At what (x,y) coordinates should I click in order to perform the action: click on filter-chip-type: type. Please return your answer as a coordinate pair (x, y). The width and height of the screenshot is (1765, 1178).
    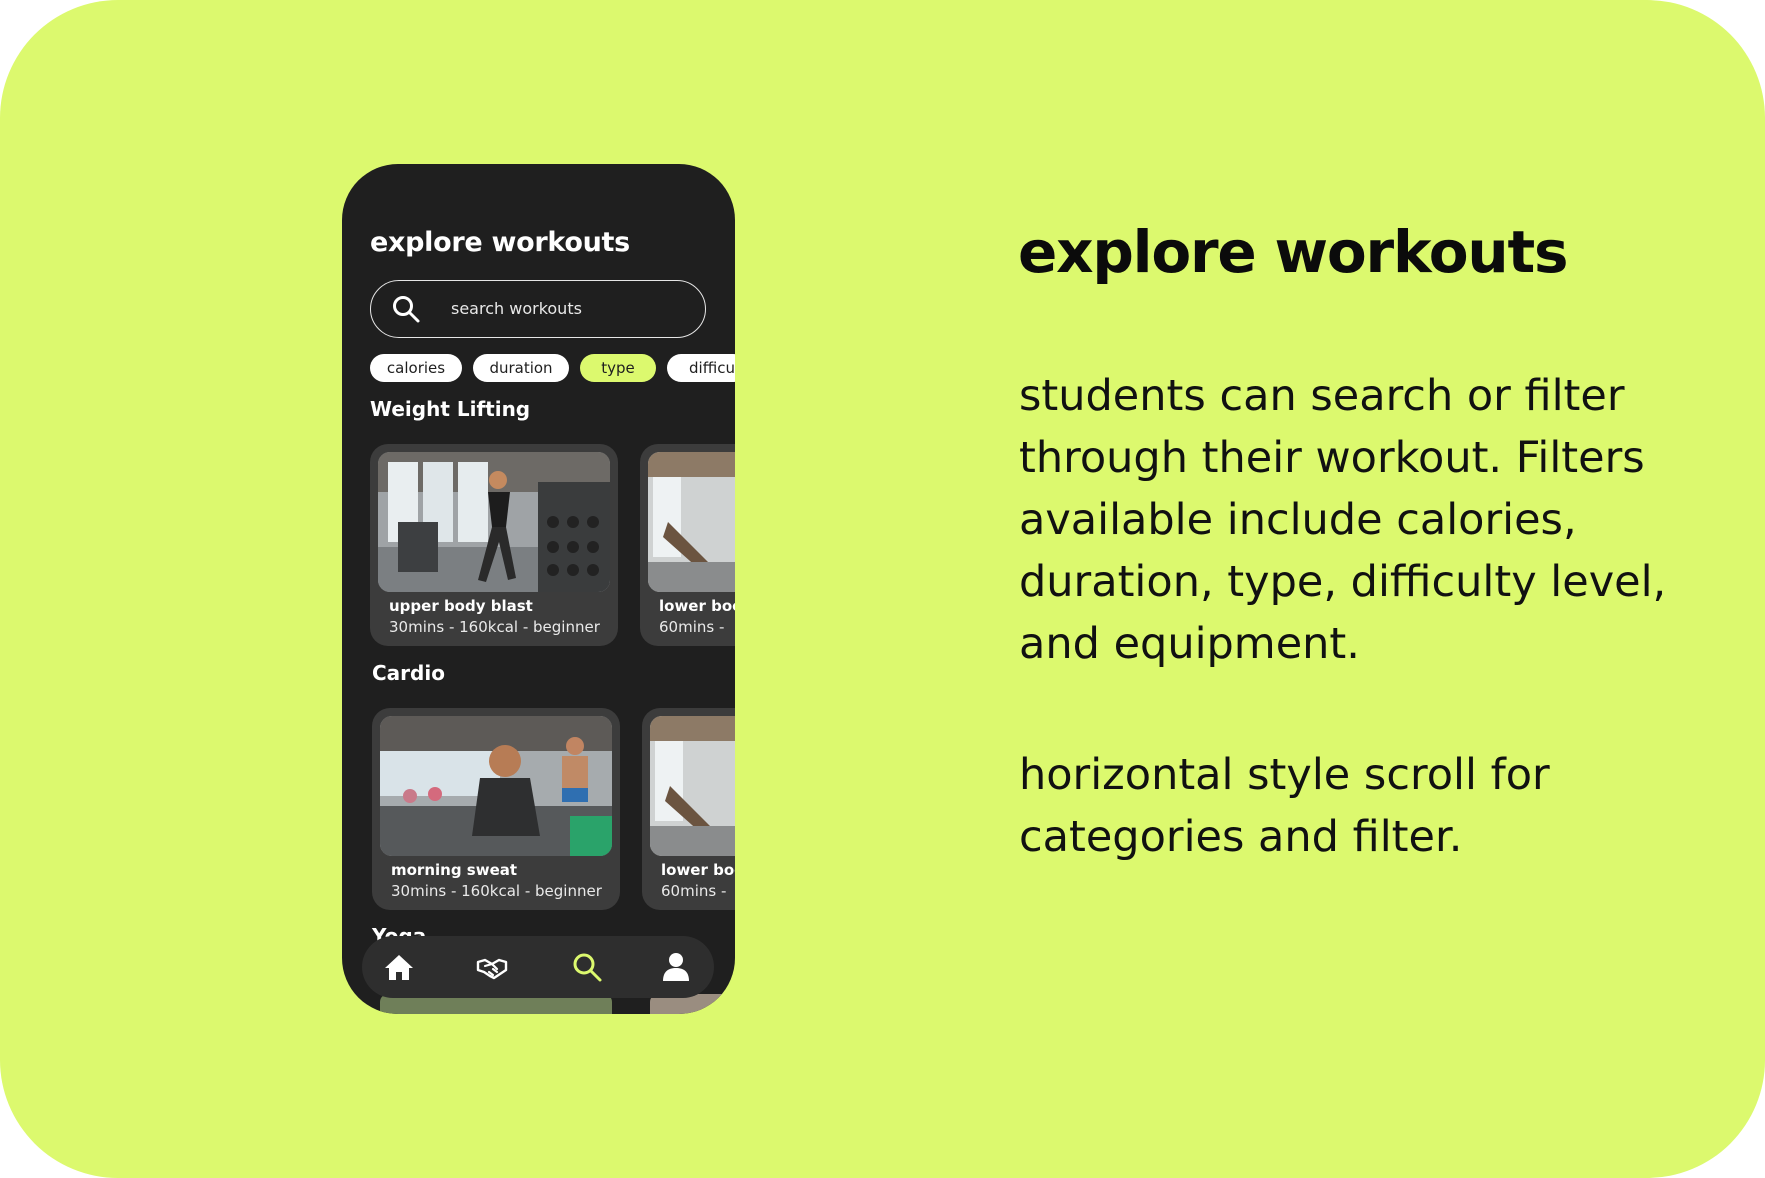
    Looking at the image, I should click on (618, 368).